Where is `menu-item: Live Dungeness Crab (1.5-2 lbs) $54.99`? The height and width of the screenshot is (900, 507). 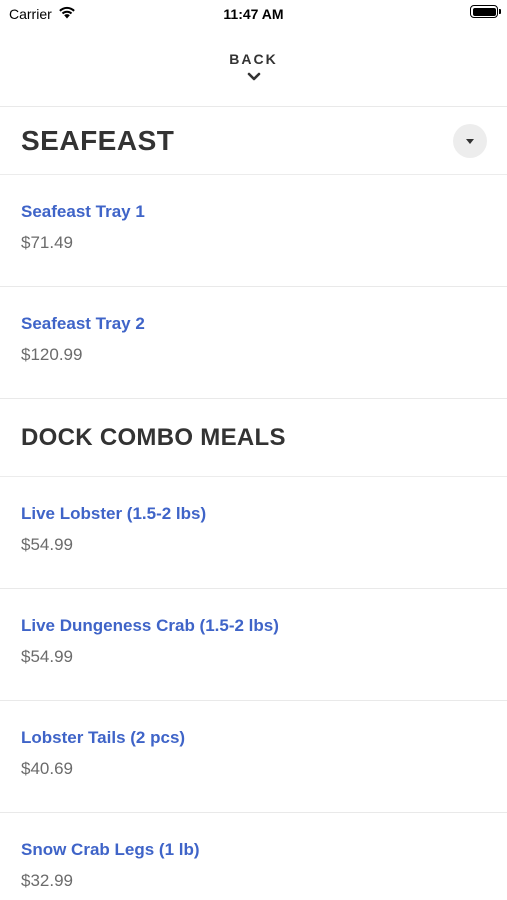
menu-item: Live Dungeness Crab (1.5-2 lbs) $54.99 is located at coordinates (253, 645).